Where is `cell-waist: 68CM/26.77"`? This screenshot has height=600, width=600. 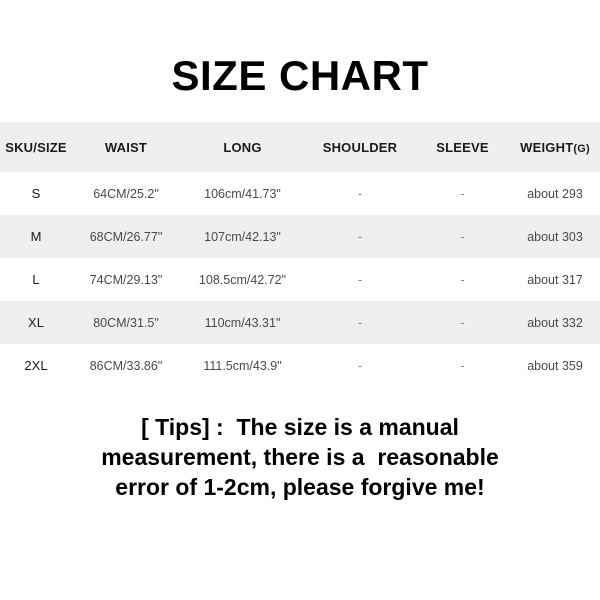
cell-waist: 68CM/26.77" is located at coordinates (126, 236).